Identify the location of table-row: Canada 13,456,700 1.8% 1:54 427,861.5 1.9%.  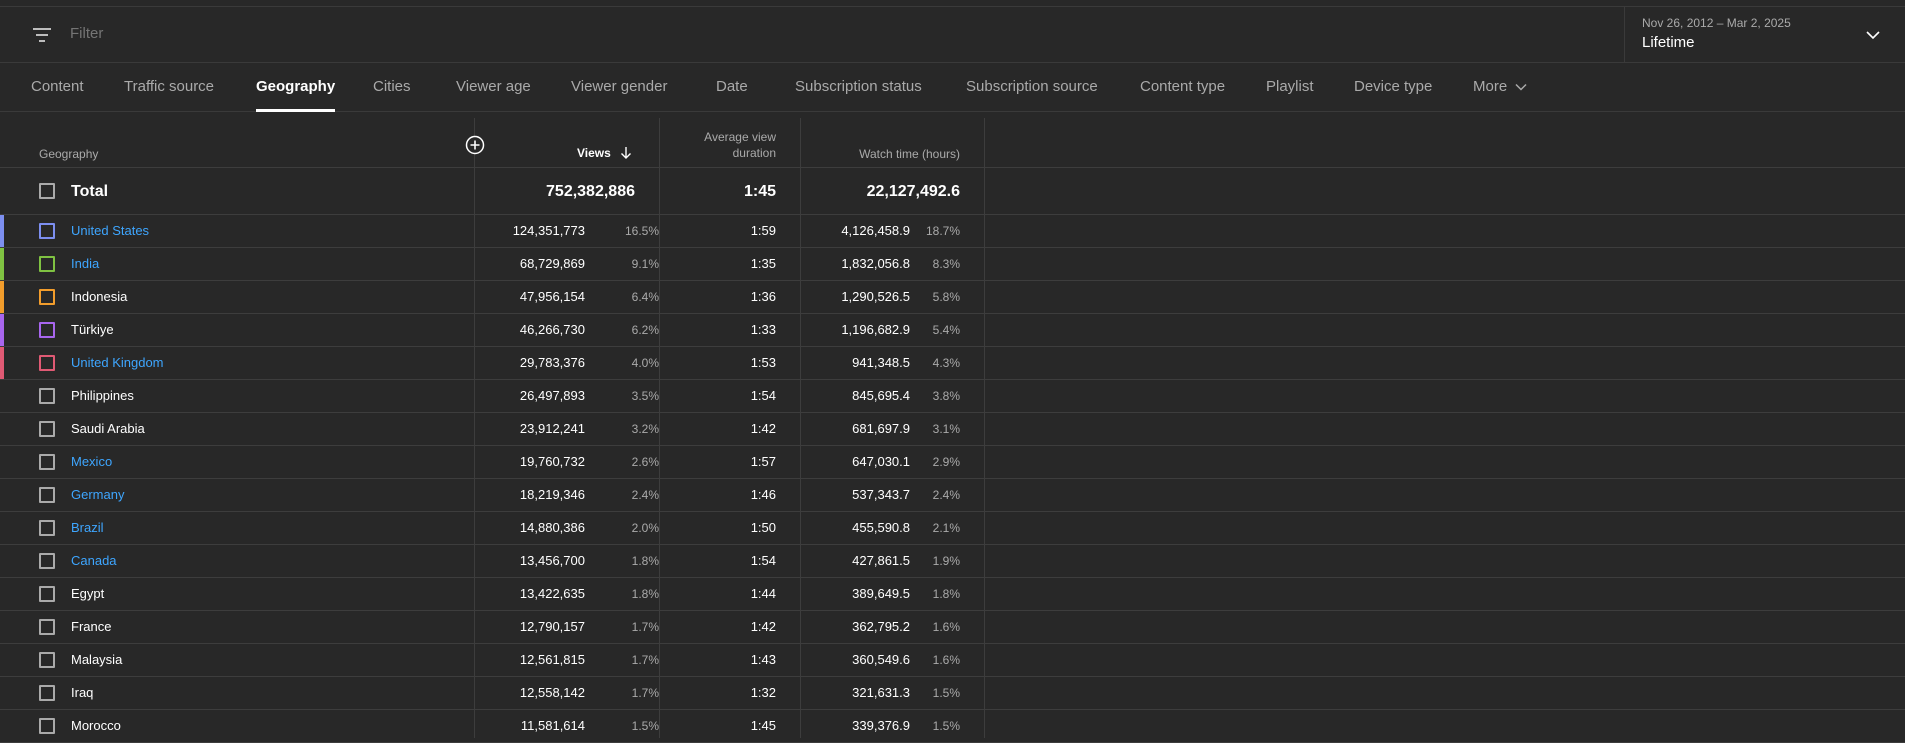
(492, 561).